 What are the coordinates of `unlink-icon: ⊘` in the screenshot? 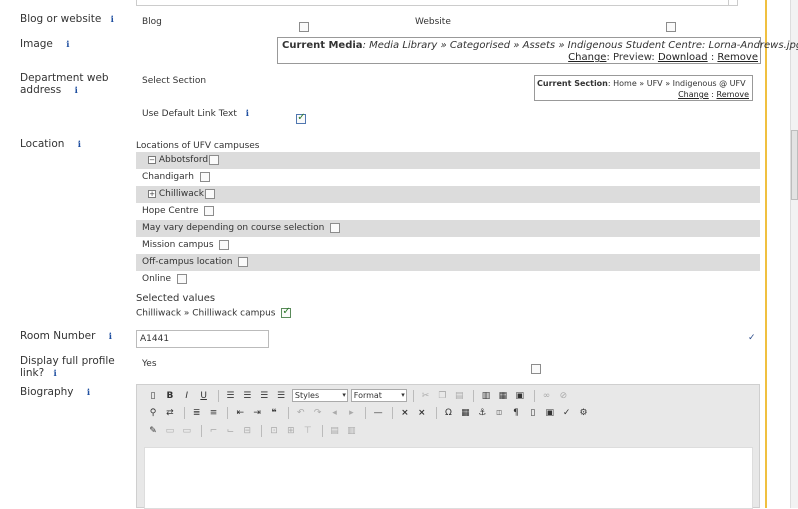 It's located at (563, 396).